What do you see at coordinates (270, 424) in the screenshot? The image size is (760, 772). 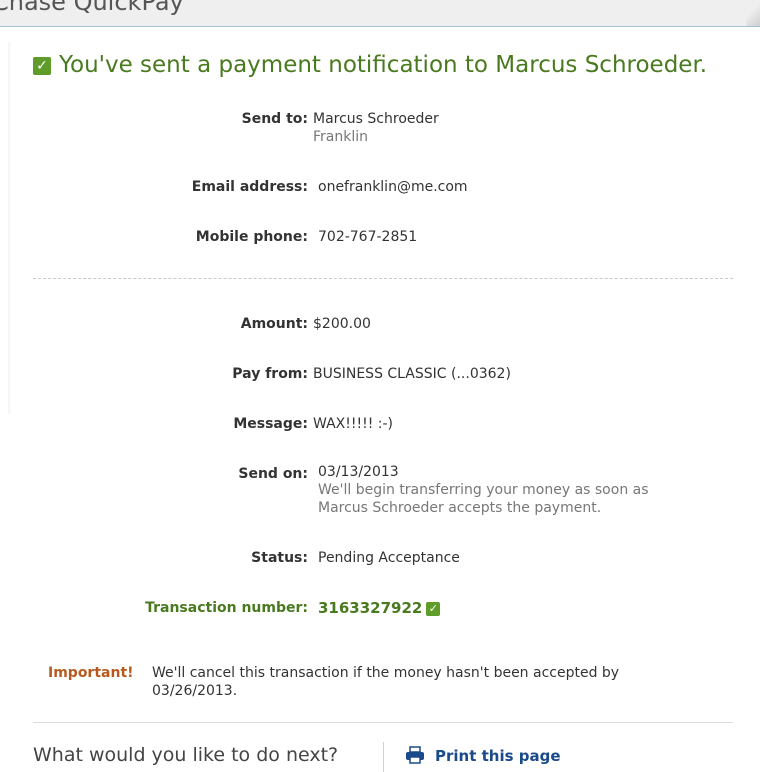 I see `message-label: Message:` at bounding box center [270, 424].